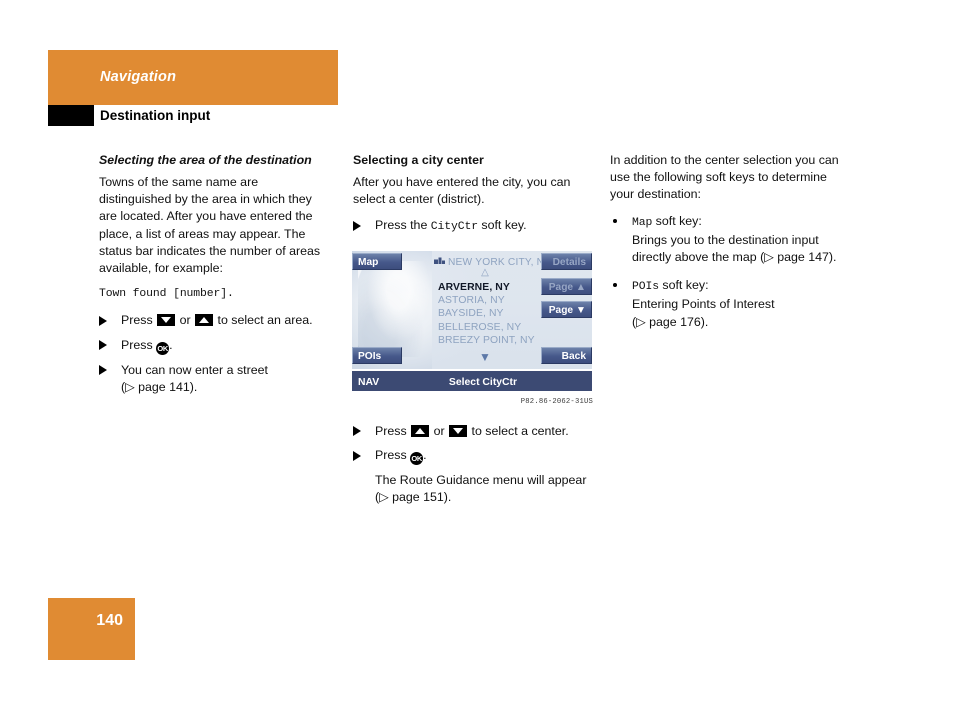 This screenshot has height=716, width=954. What do you see at coordinates (670, 322) in the screenshot?
I see `bullet-line-2: (▷ page 176).` at bounding box center [670, 322].